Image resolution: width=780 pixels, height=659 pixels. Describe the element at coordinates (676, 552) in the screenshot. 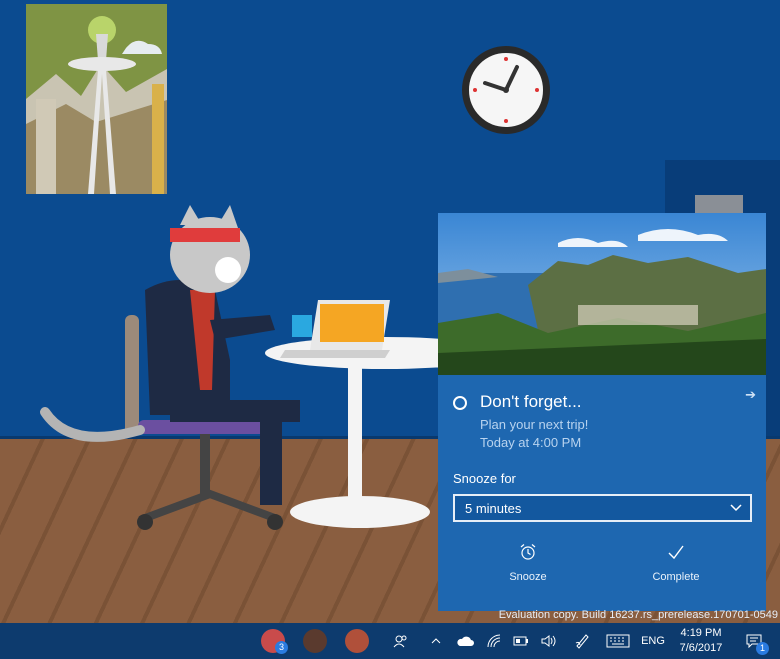

I see `checkmark-icon` at that location.